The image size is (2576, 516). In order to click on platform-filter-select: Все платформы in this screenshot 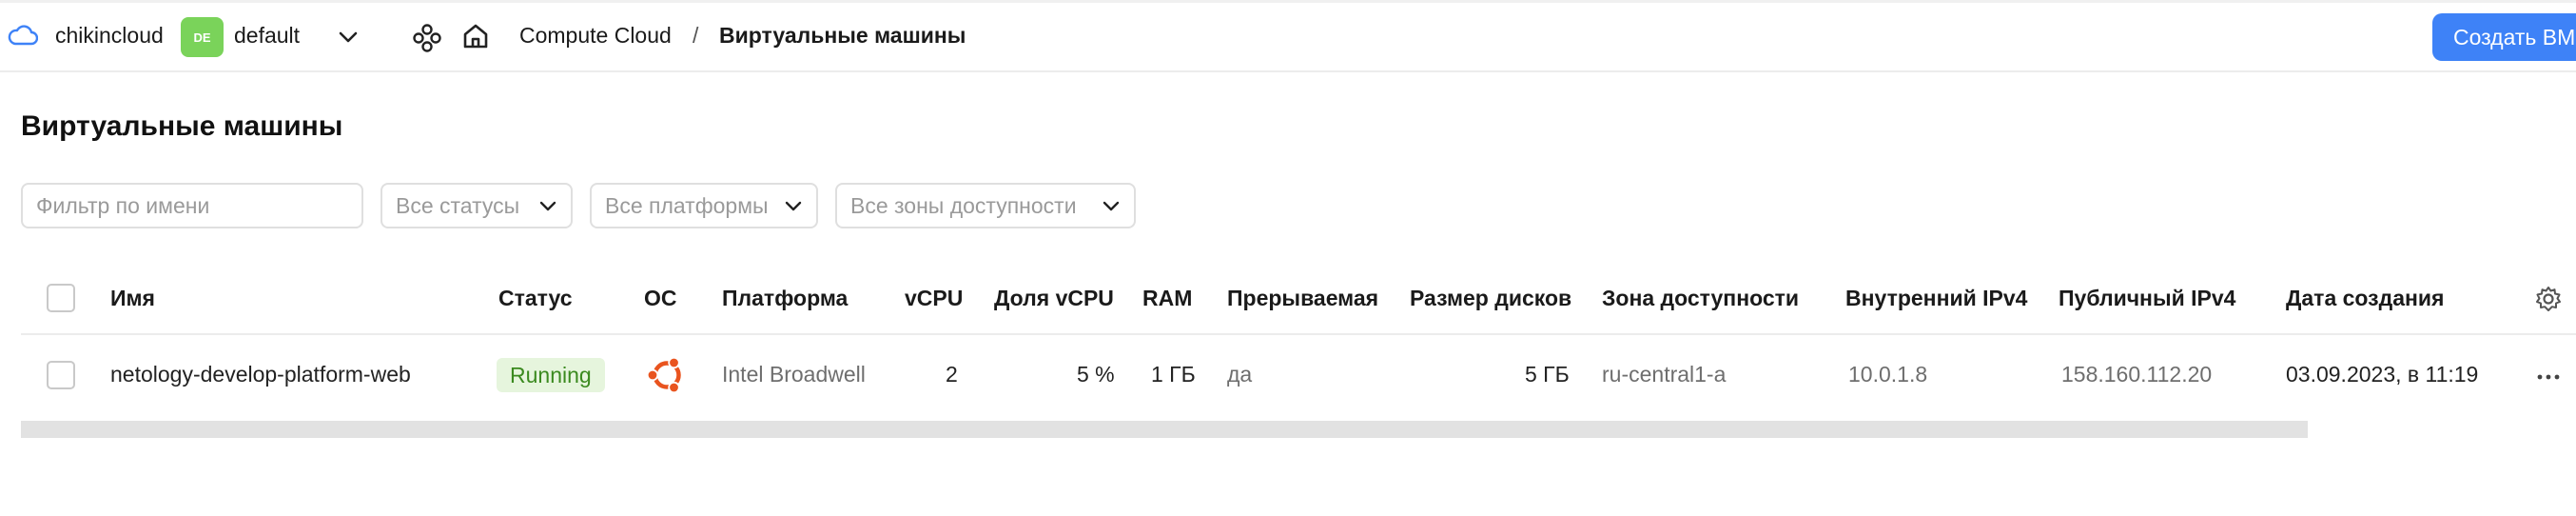, I will do `click(704, 205)`.